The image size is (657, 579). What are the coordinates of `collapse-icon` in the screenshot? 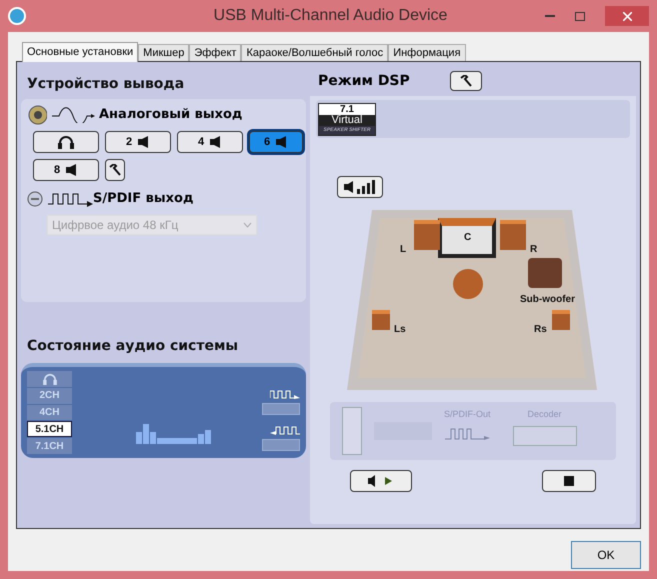 It's located at (35, 198).